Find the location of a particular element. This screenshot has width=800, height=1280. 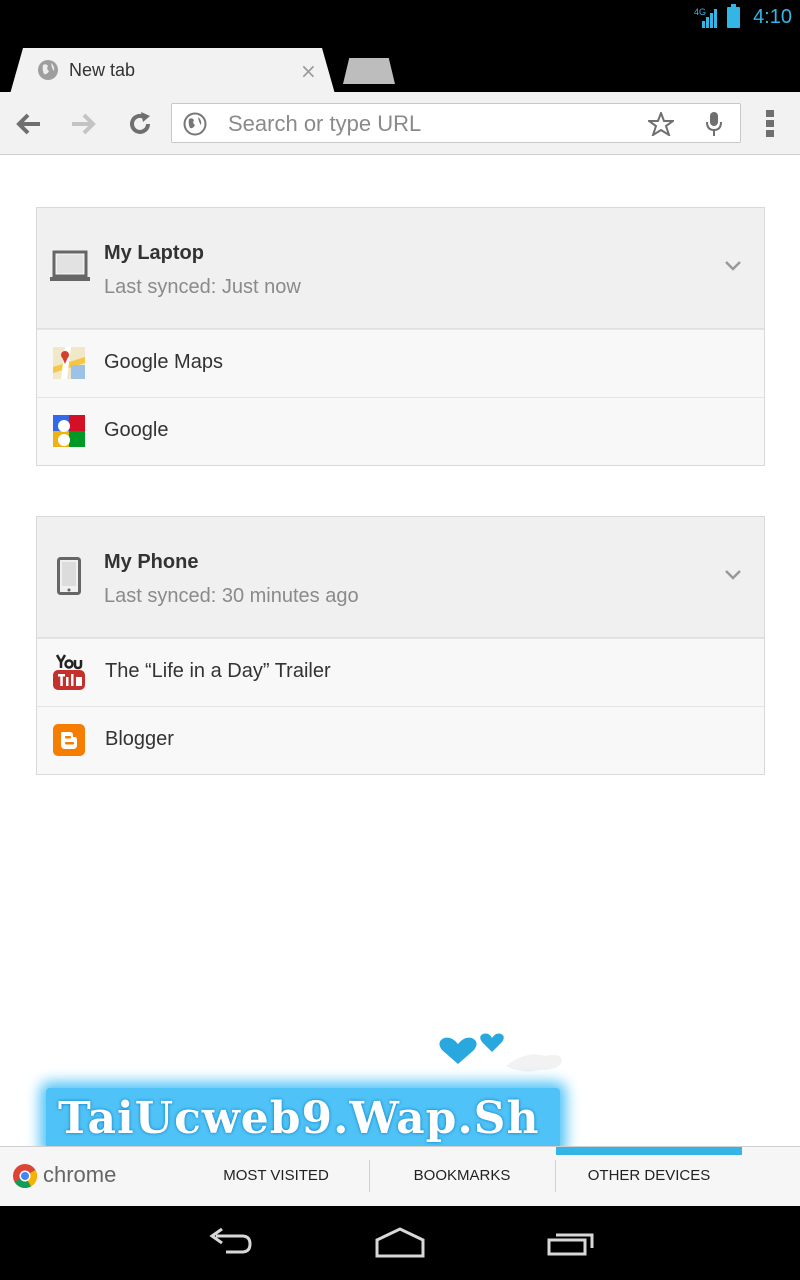

status-bar is located at coordinates (400, 18).